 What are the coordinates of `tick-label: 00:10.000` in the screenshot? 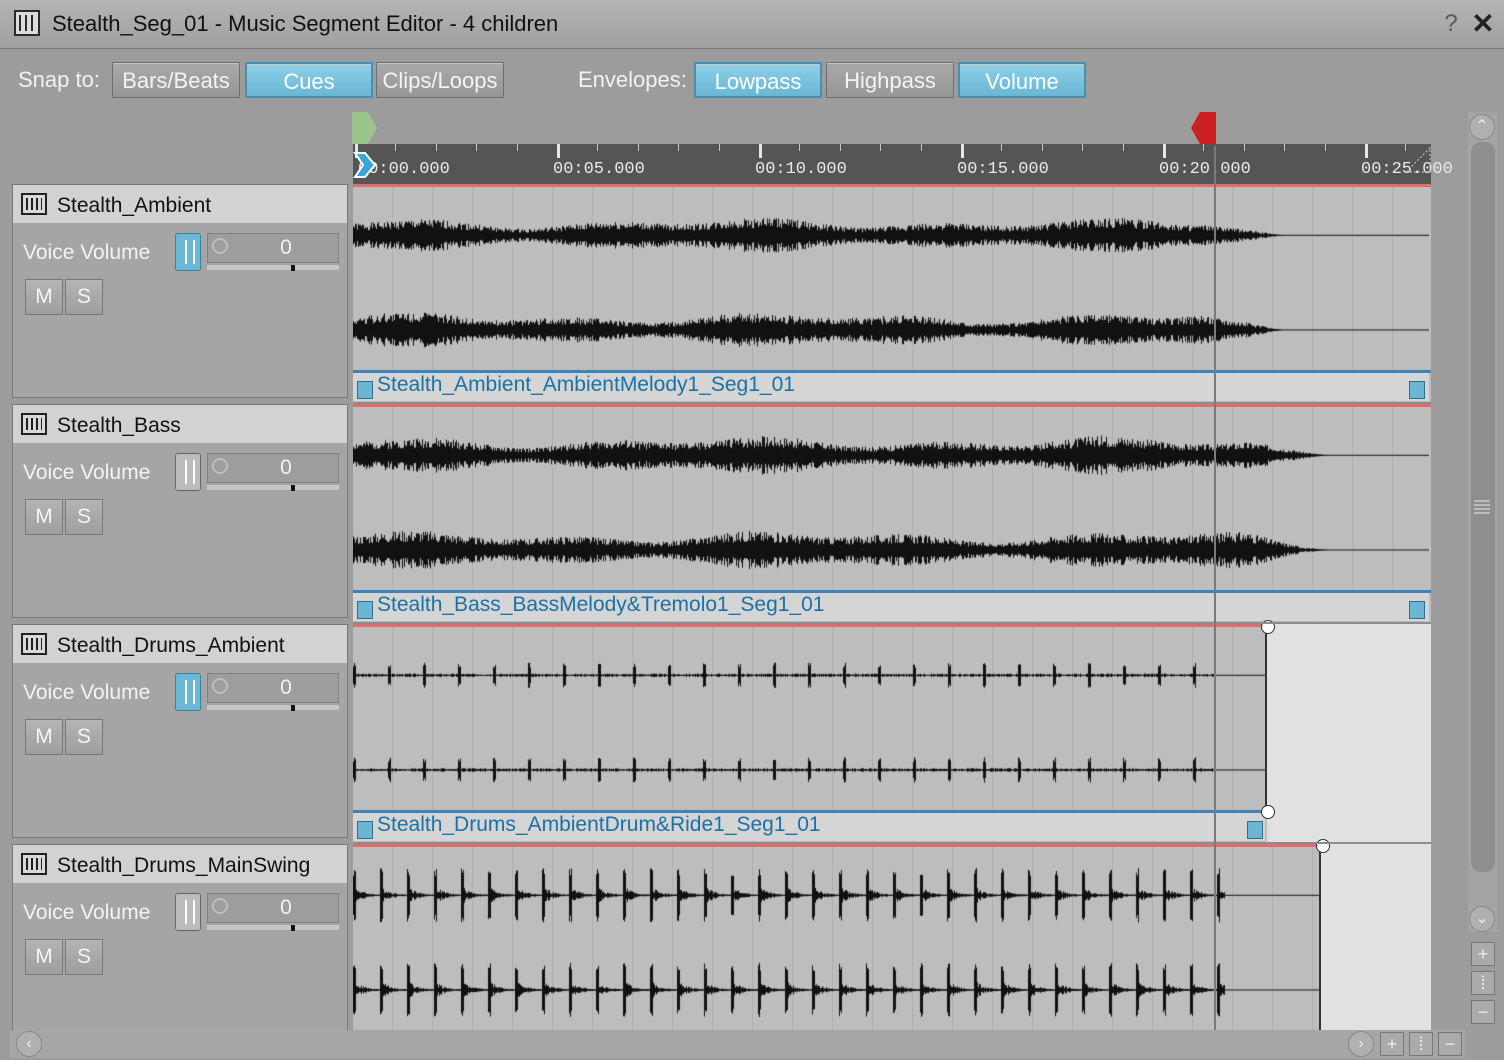 It's located at (801, 169).